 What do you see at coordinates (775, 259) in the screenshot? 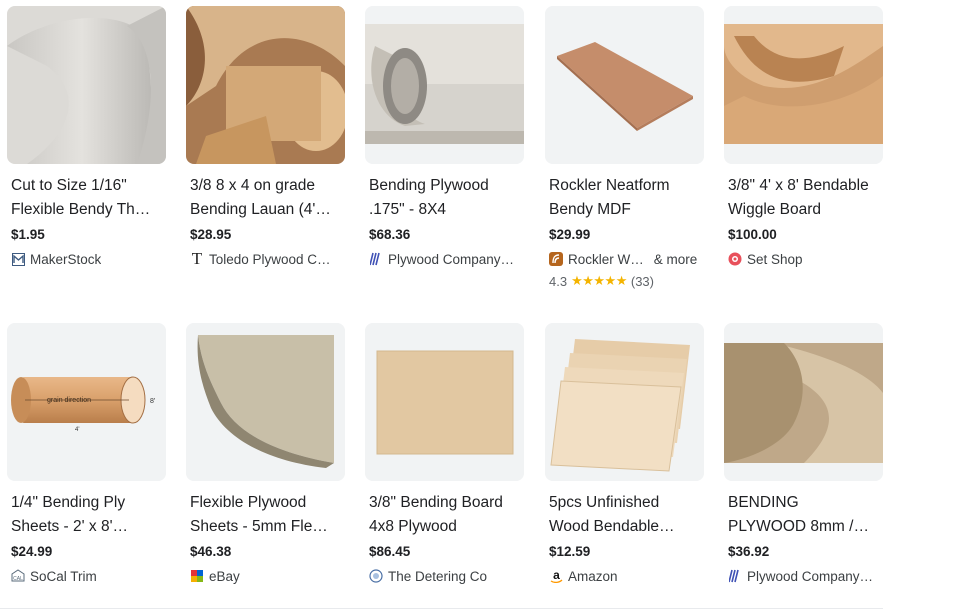
I see `seller-name: Set Shop` at bounding box center [775, 259].